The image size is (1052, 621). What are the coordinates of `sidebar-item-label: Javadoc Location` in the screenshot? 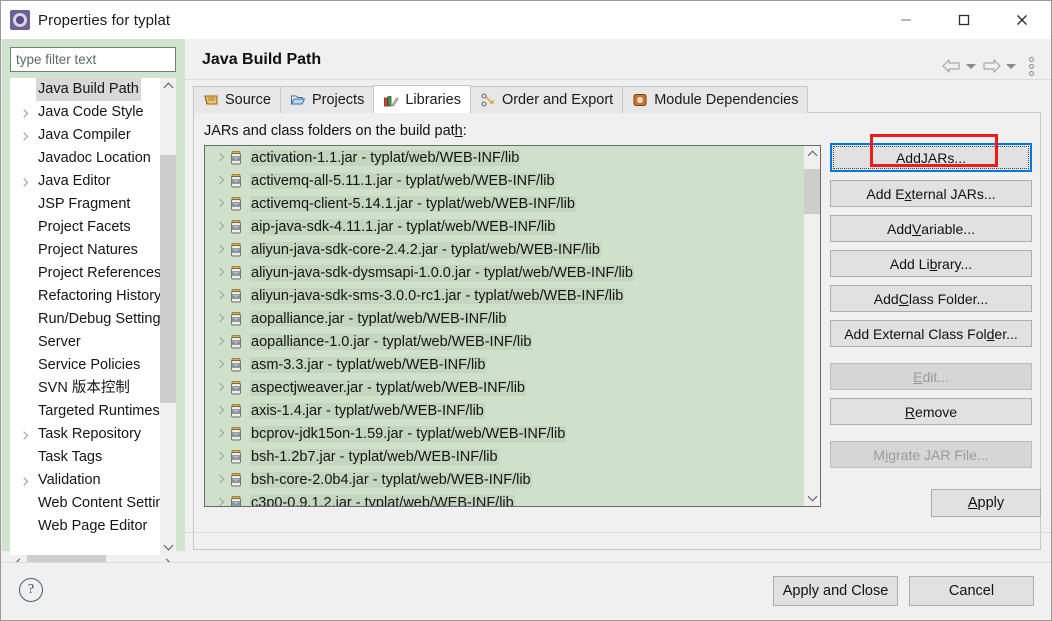 It's located at (94, 158).